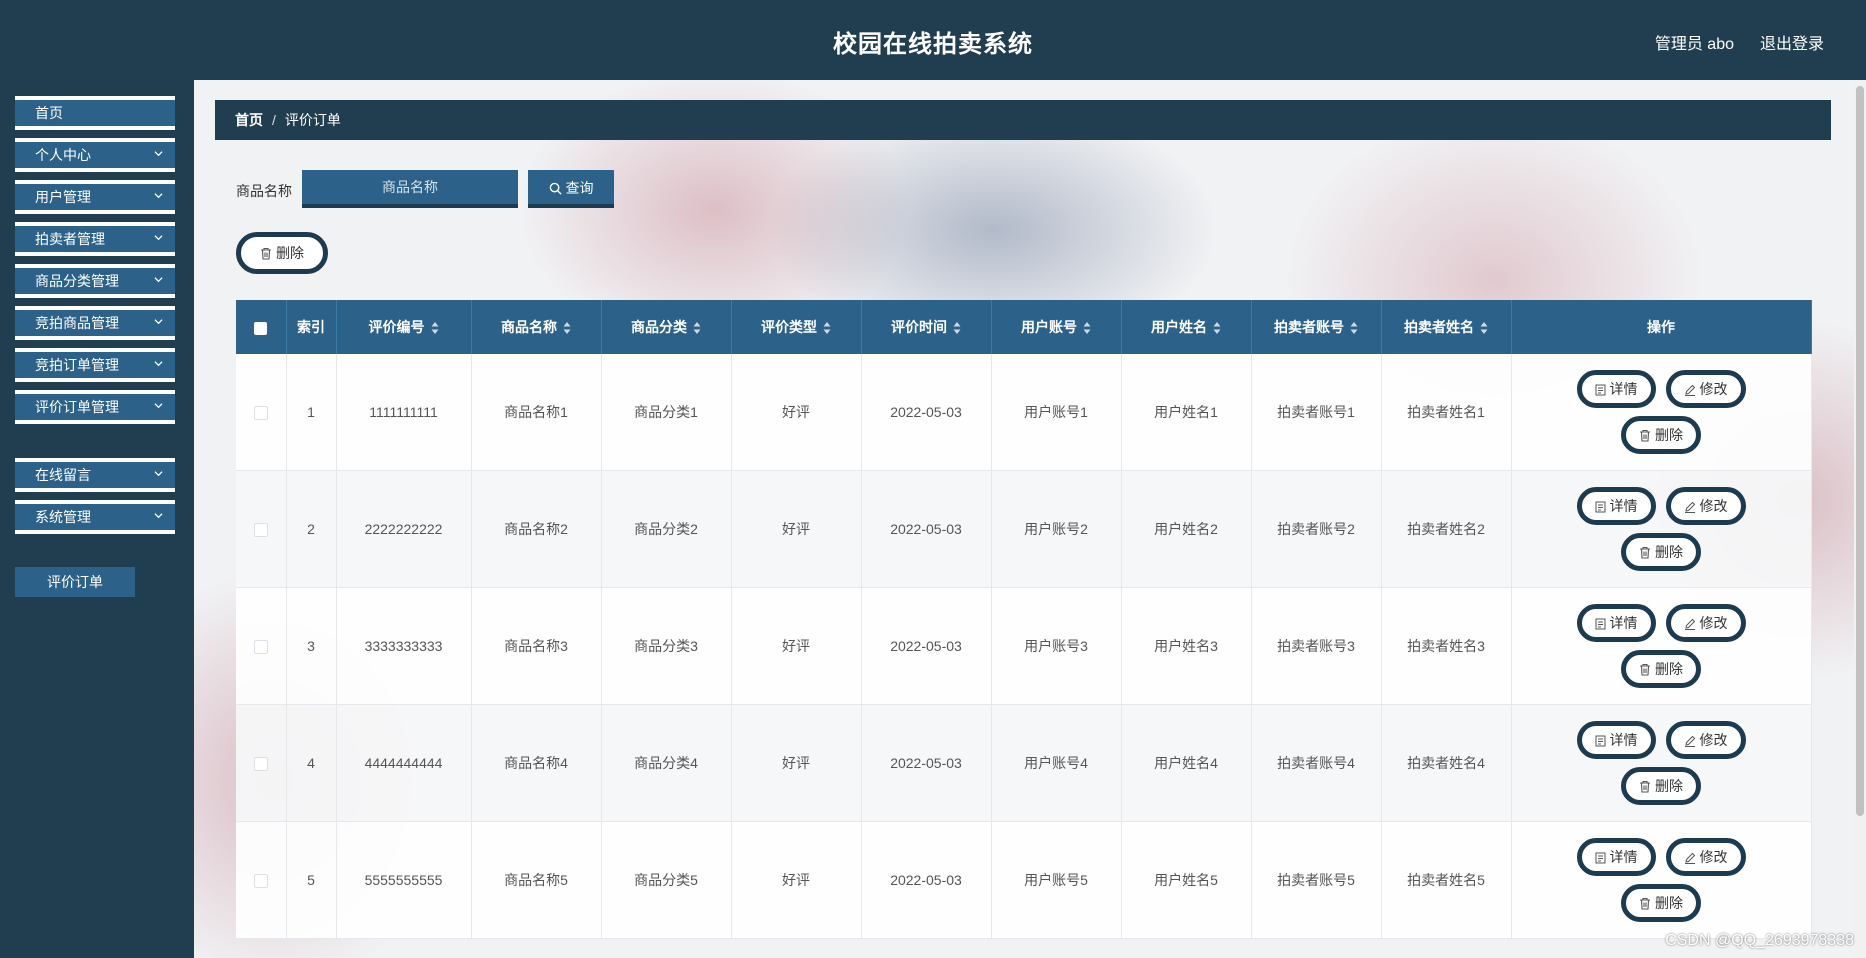  I want to click on sidebar-item-review-orders: 评价订单管理, so click(95, 407).